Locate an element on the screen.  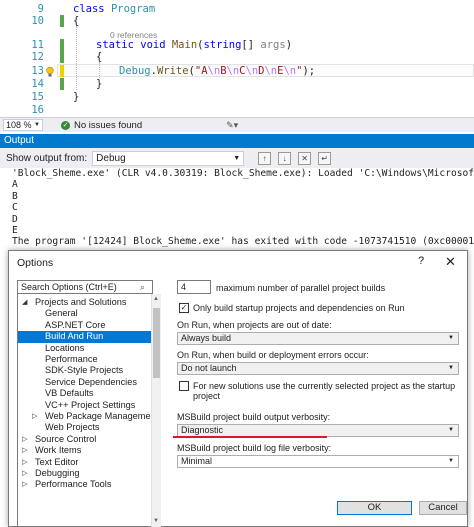
editor-status-bar: 108 % ▼ ✓ No issues found ✎▾ is located at coordinates (237, 124).